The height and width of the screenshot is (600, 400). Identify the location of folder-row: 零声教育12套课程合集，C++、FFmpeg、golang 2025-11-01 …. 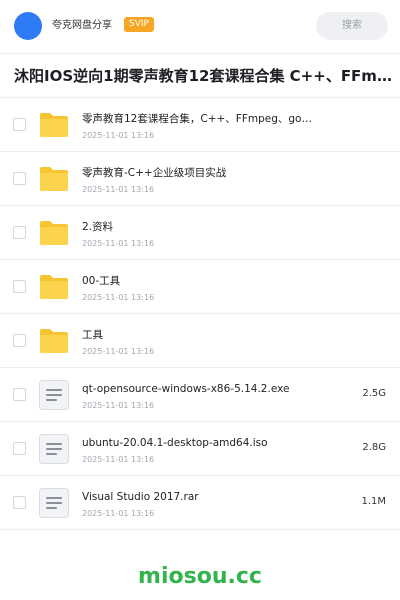
(200, 125).